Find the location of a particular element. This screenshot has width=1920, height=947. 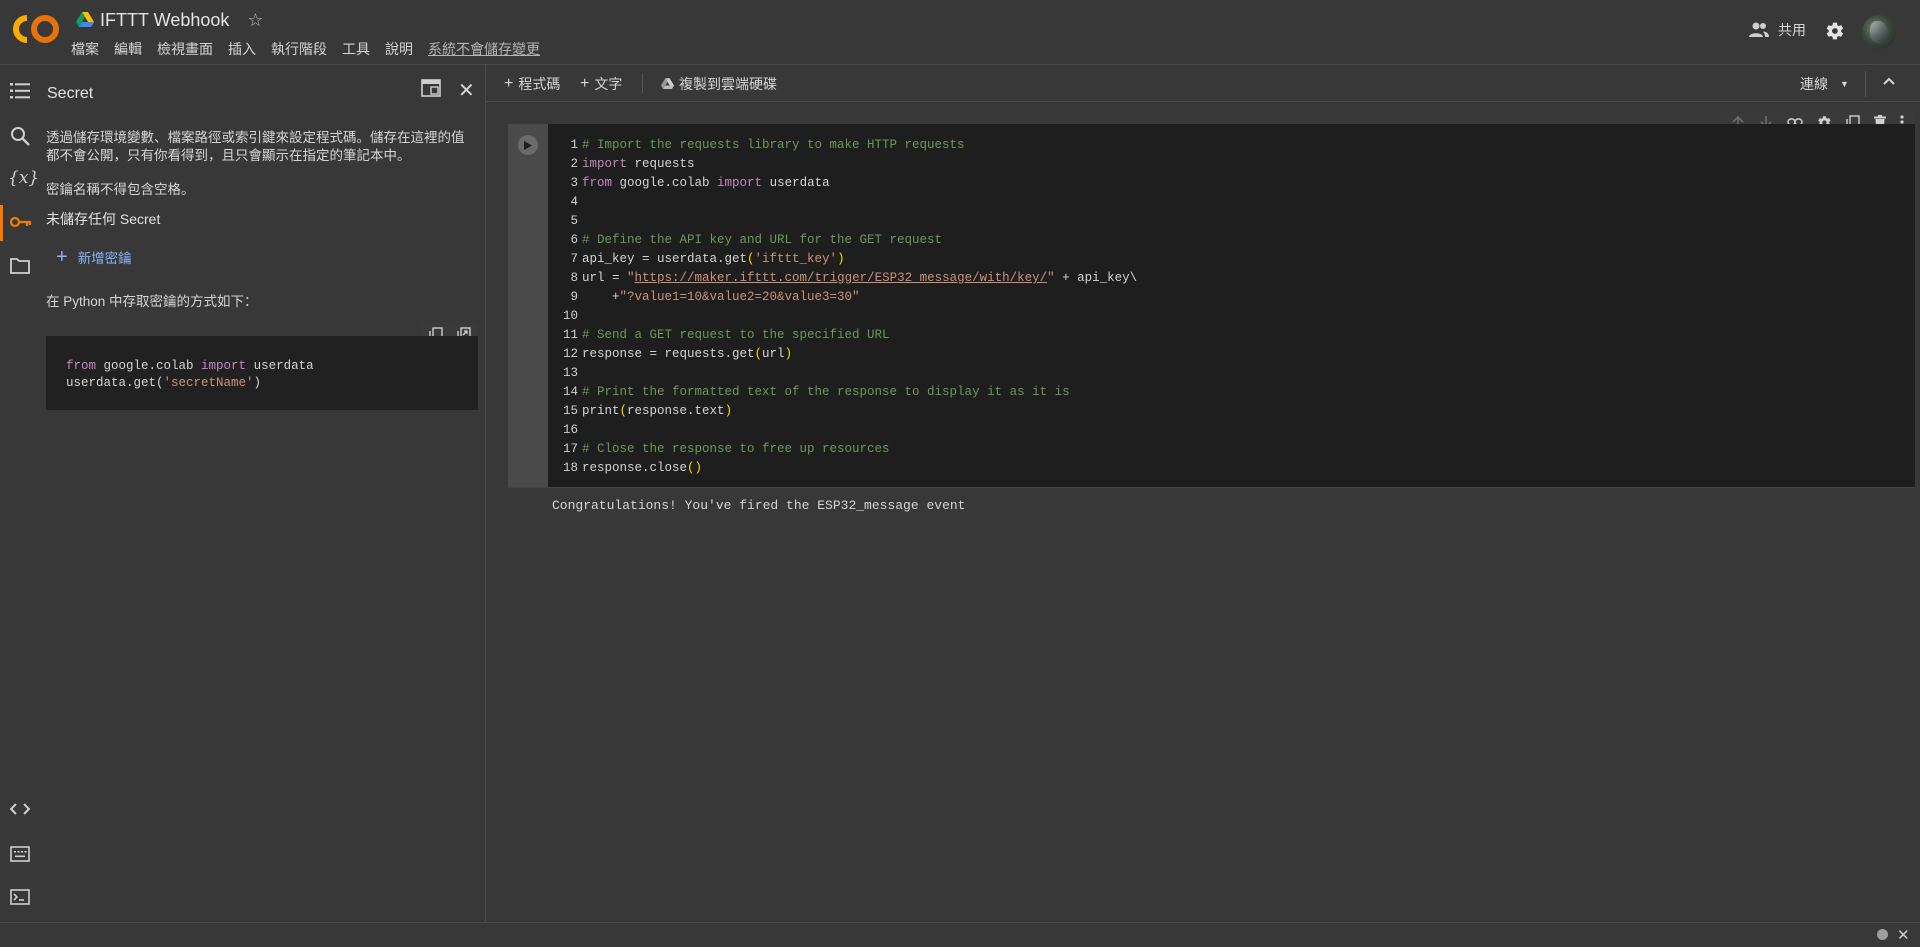

menu-view: 檢視畫面 is located at coordinates (185, 49).